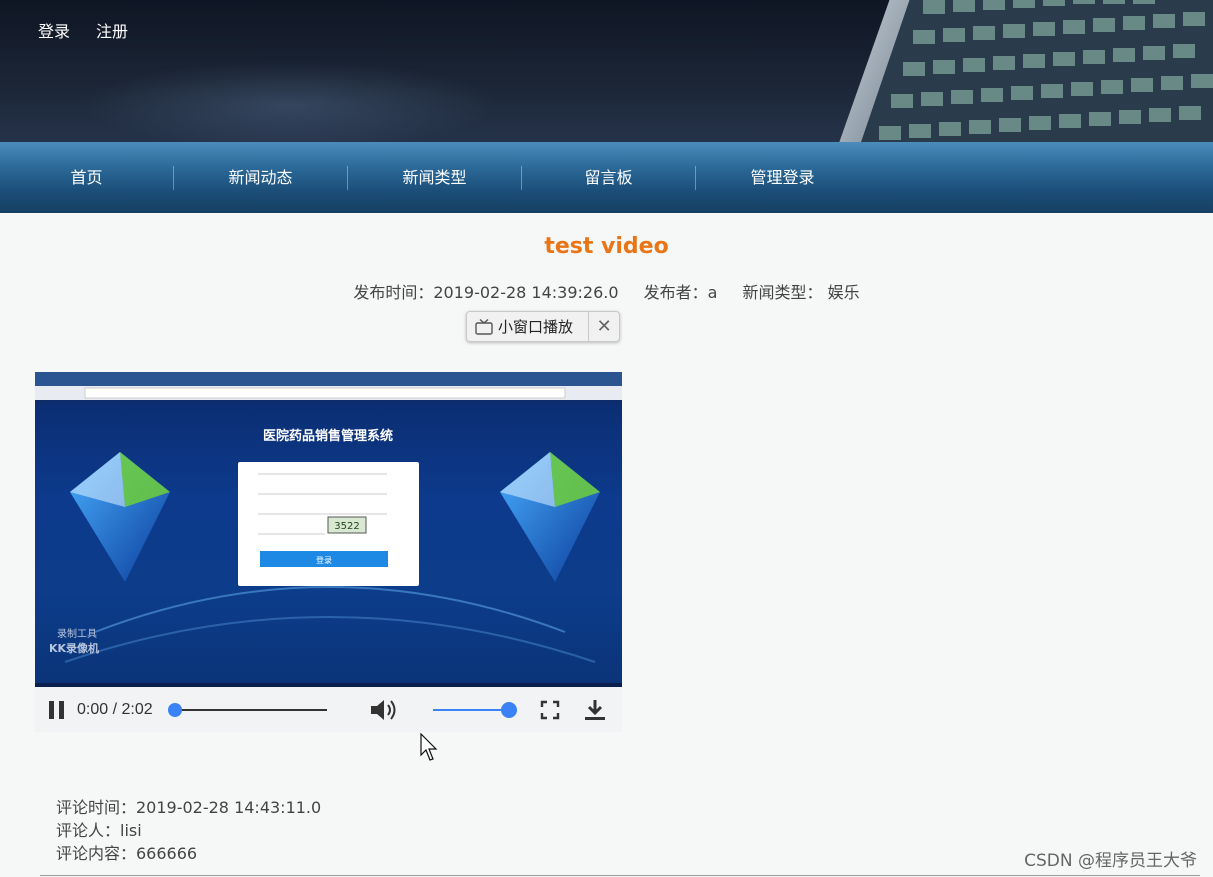  Describe the element at coordinates (74, 648) in the screenshot. I see `recorder-watermark-line2: KK录像机` at that location.